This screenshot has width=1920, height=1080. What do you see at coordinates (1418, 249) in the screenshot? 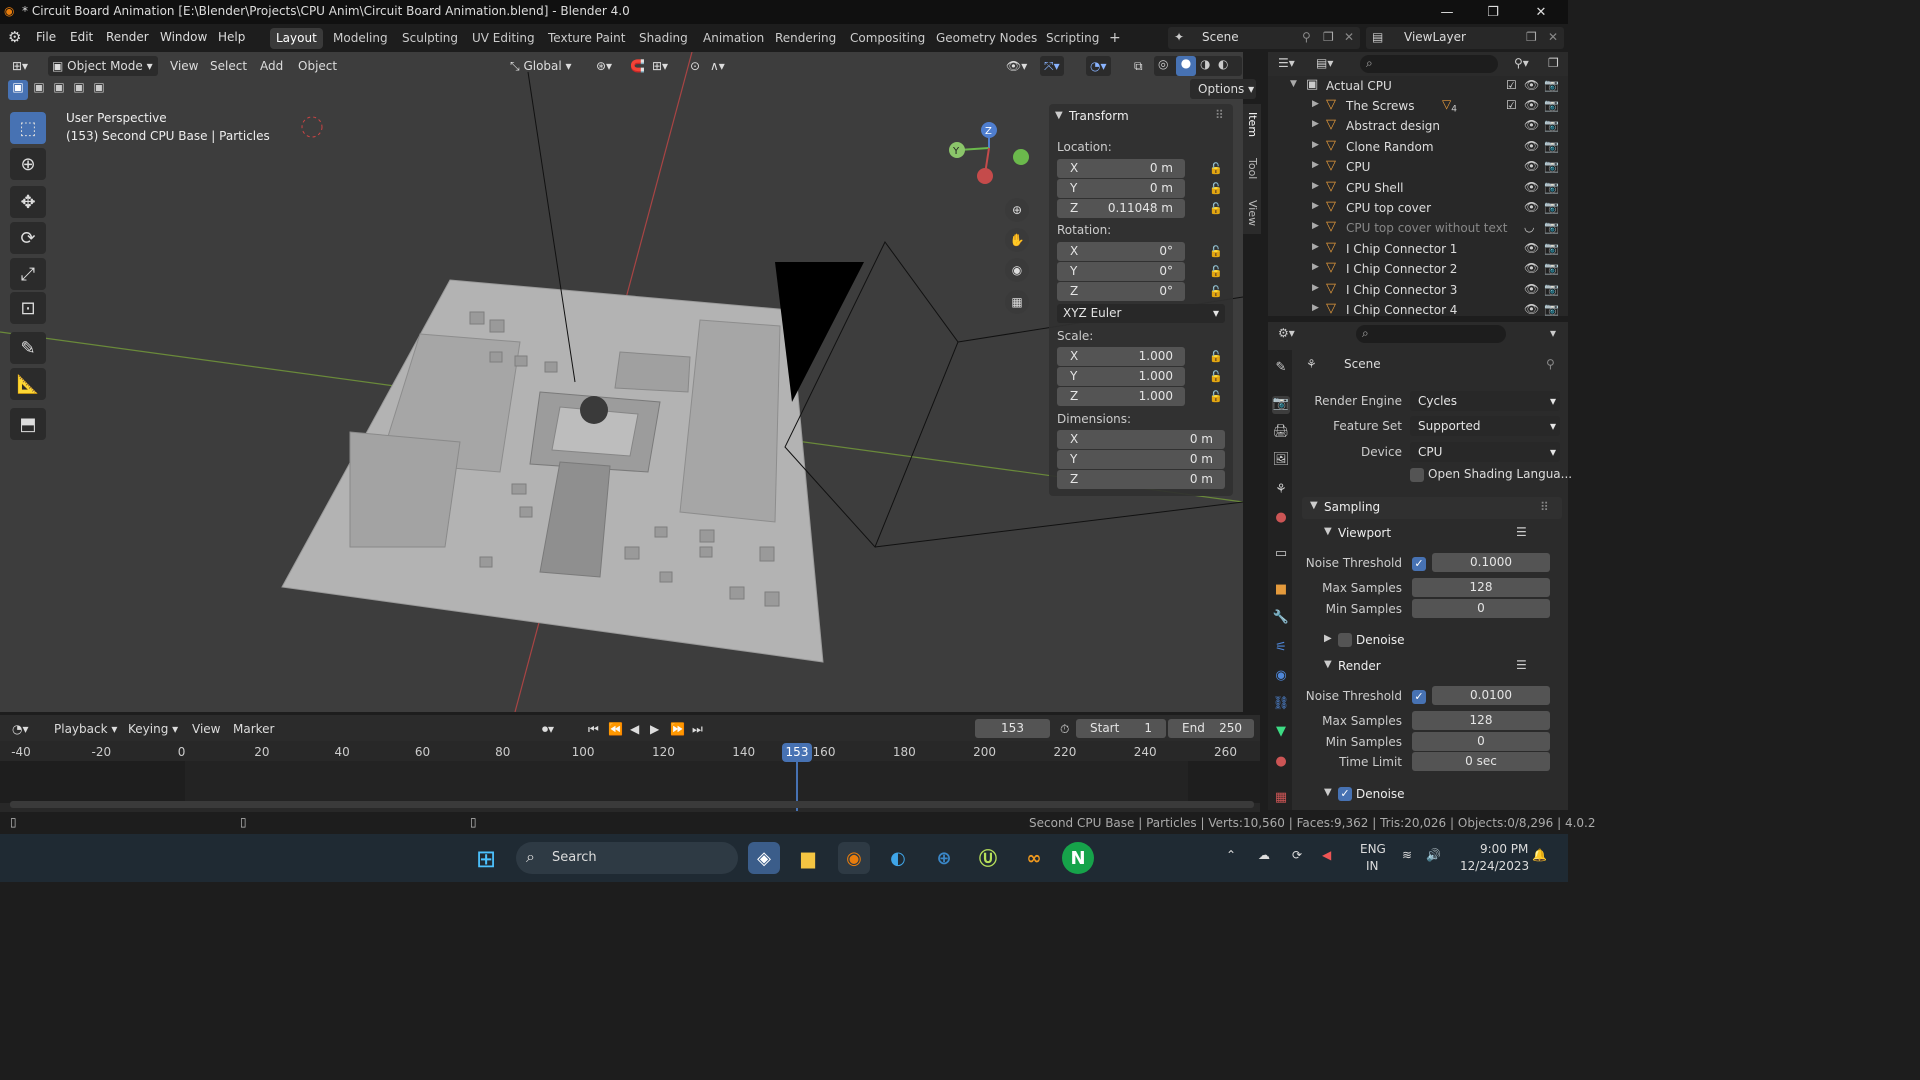
I see `list-item: ▶ ▽ I Chip Connector 1 👁 📷` at bounding box center [1418, 249].